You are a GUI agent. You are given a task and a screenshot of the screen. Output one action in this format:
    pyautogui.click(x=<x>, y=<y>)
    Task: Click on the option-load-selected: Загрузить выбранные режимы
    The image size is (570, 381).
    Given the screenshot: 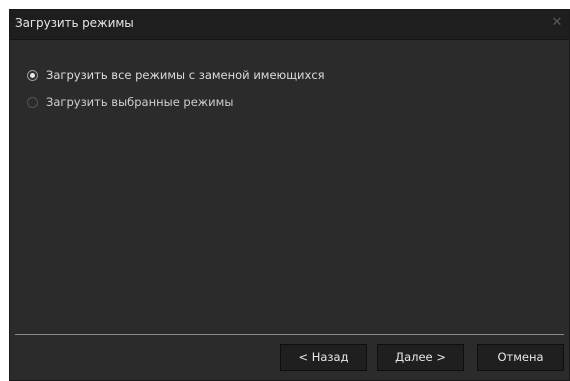 What is the action you would take?
    pyautogui.click(x=130, y=102)
    